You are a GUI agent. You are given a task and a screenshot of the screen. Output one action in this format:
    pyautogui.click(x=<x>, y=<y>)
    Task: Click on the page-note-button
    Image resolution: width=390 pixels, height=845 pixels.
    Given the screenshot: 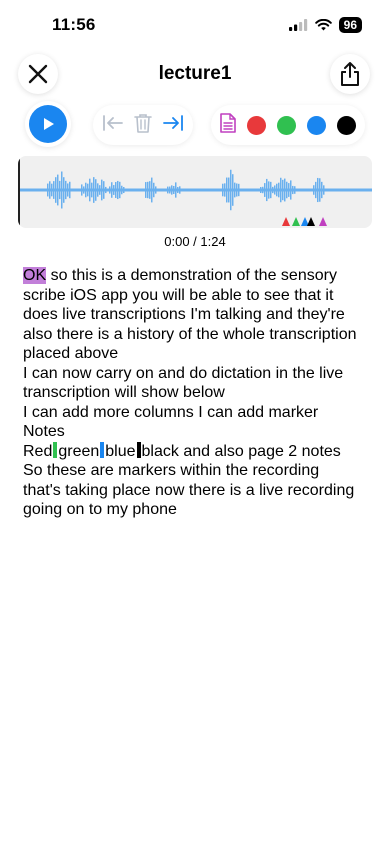 What is the action you would take?
    pyautogui.click(x=228, y=125)
    